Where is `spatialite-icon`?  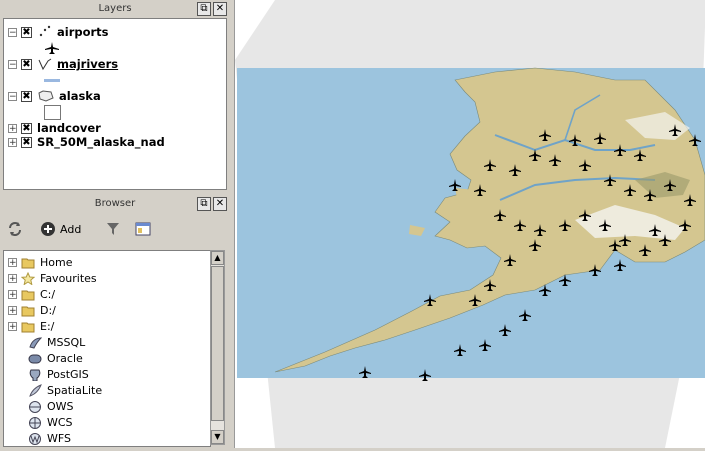 spatialite-icon is located at coordinates (35, 390).